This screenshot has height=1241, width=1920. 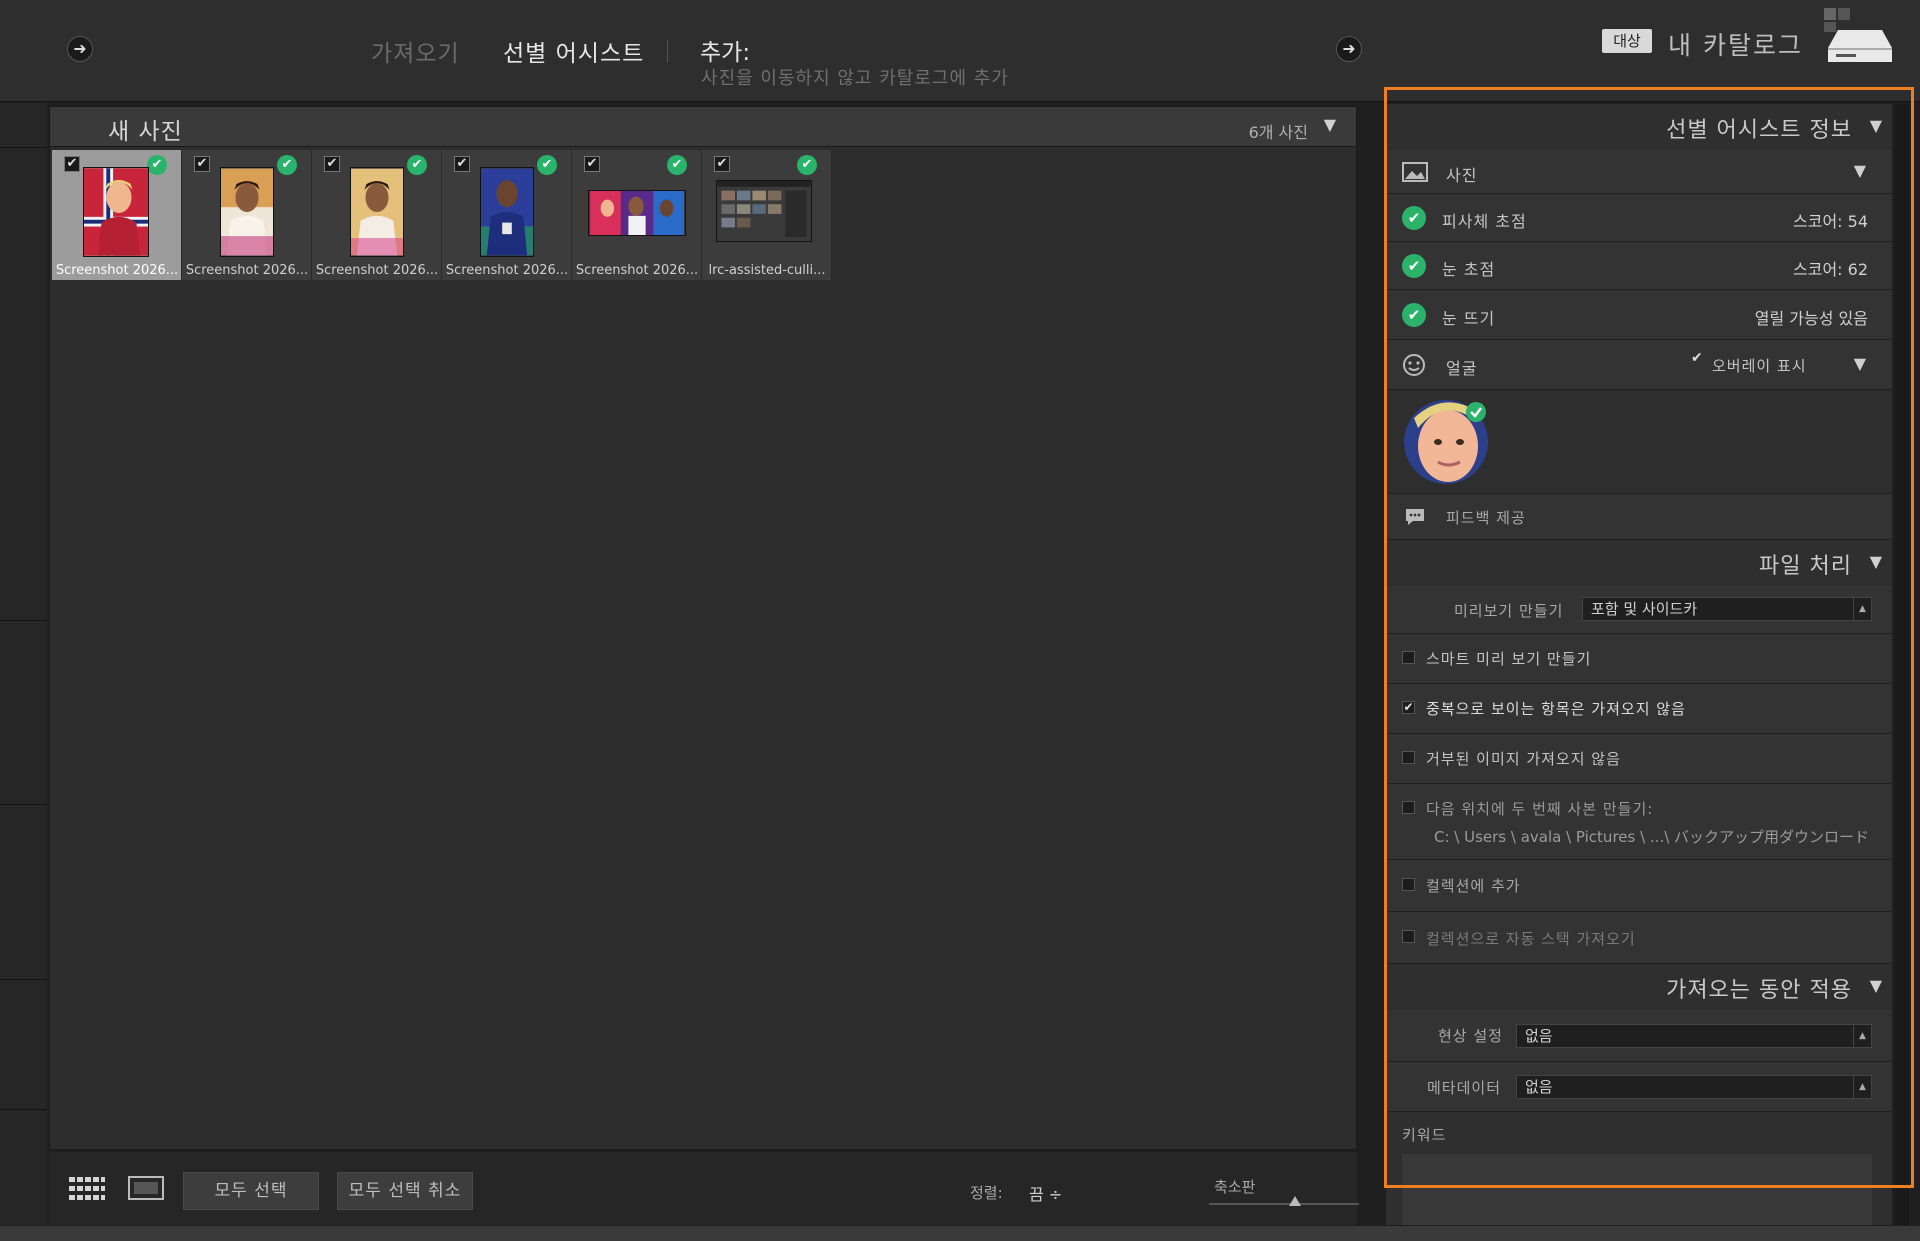 I want to click on count-dropdown-icon: ▼, so click(x=1330, y=124).